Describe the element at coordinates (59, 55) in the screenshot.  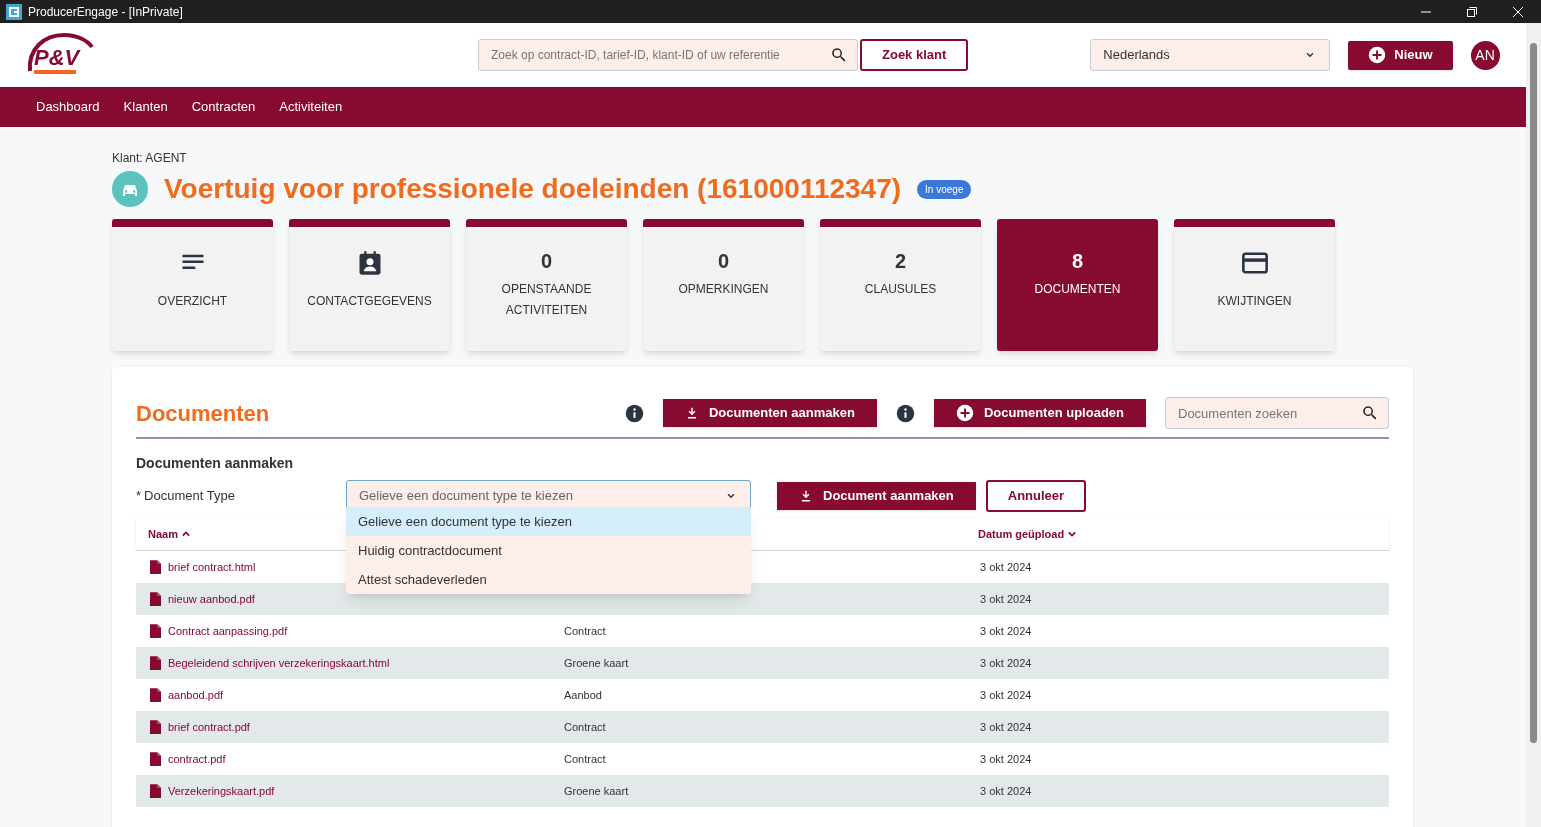
I see `brand-logo: P&V` at that location.